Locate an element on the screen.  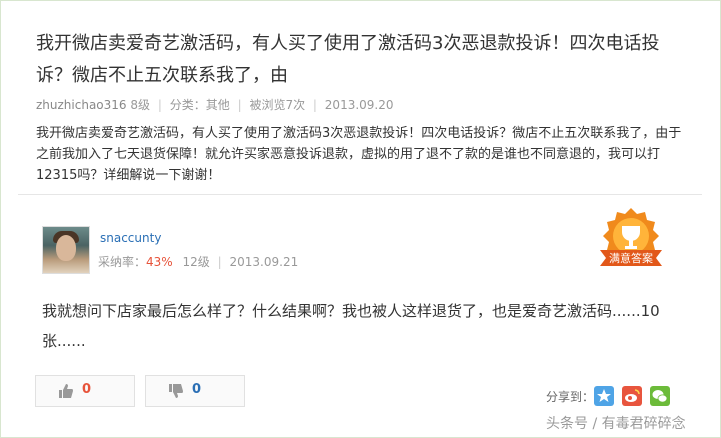
weibo-eye-icon is located at coordinates (632, 395).